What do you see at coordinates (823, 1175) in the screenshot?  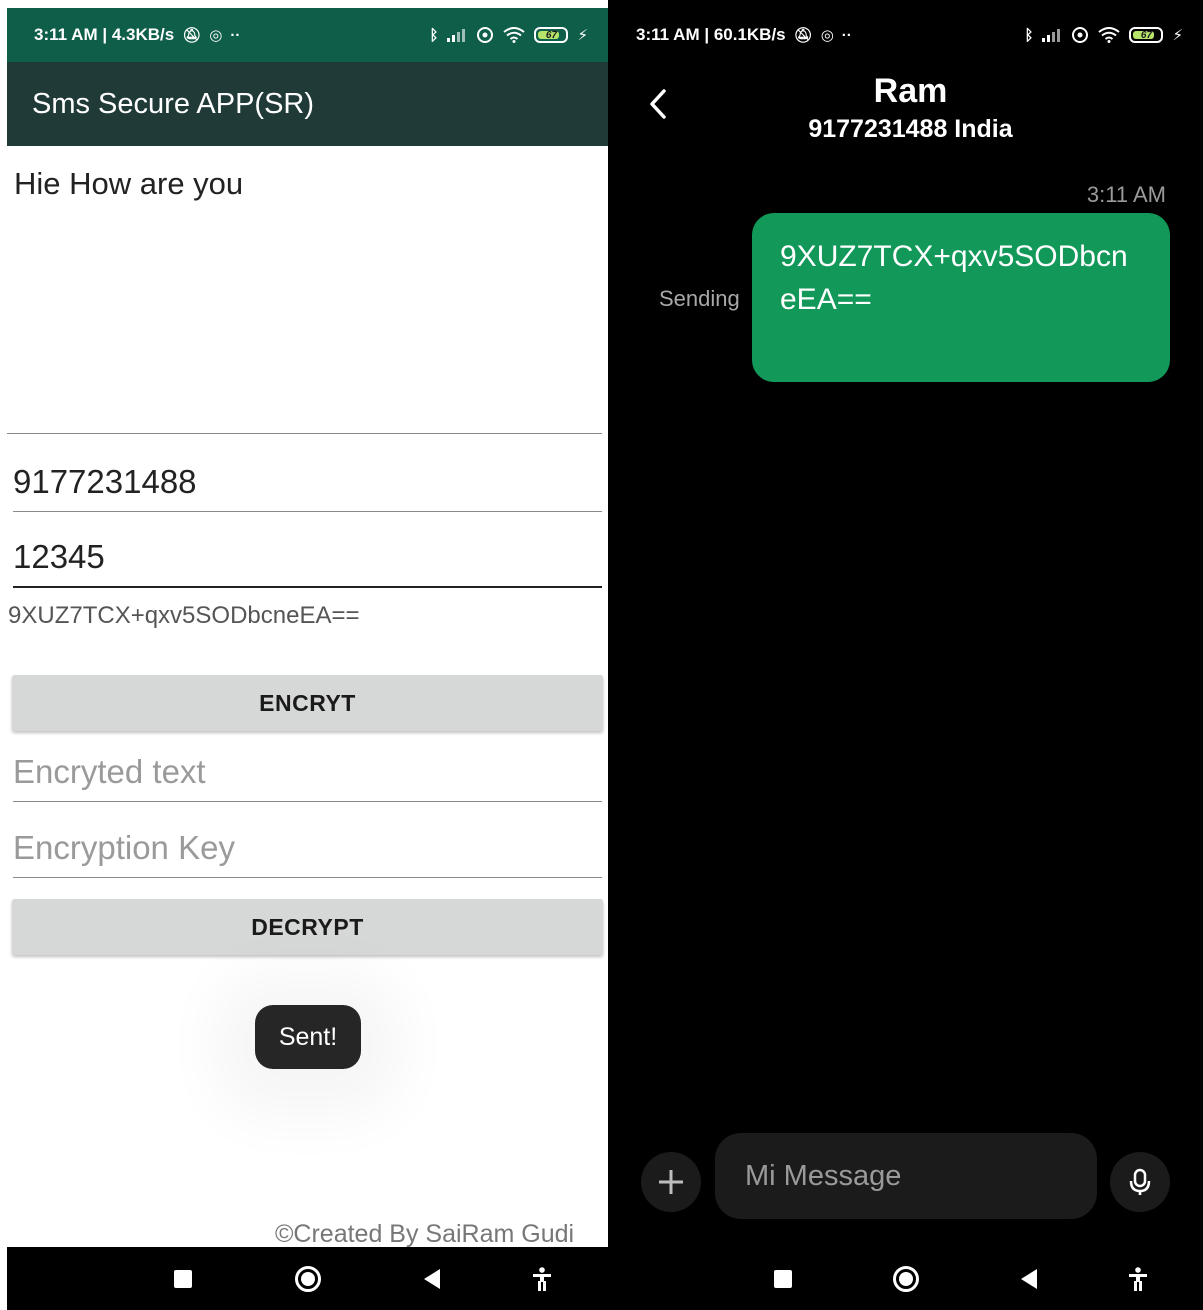 I see `compose-placeholder: Mi Message` at bounding box center [823, 1175].